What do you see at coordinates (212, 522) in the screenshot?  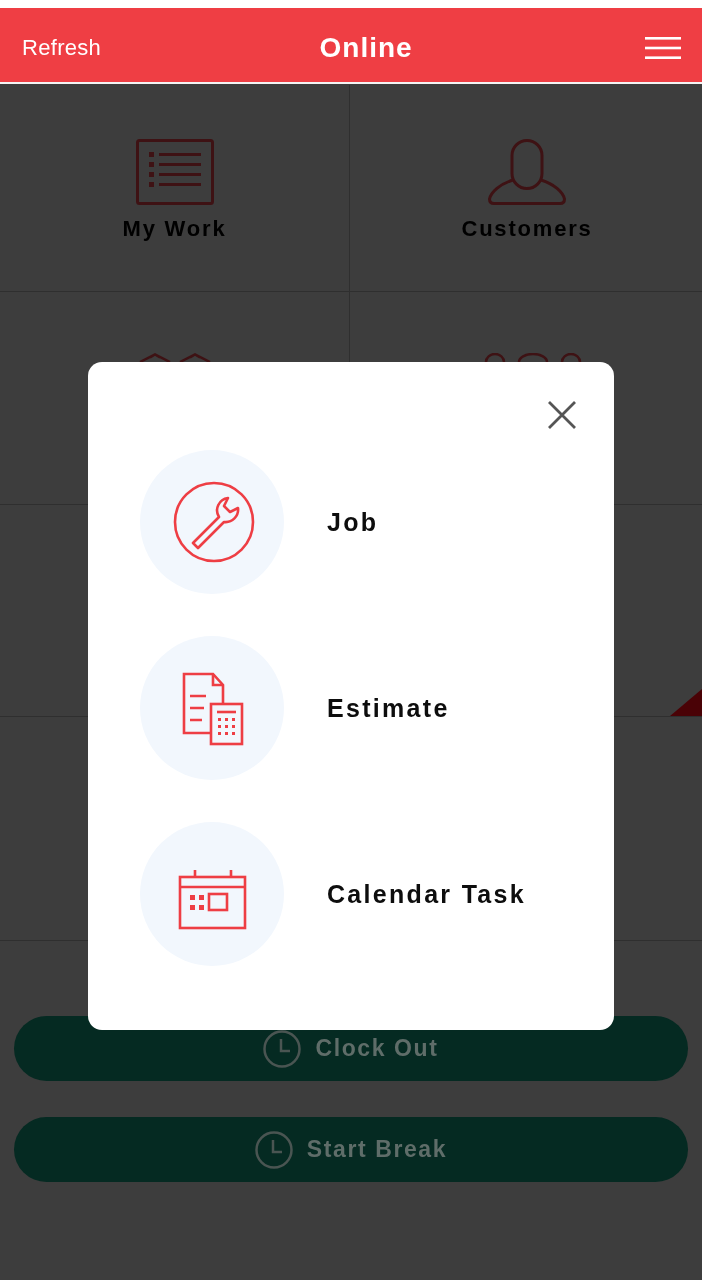 I see `wrench-icon` at bounding box center [212, 522].